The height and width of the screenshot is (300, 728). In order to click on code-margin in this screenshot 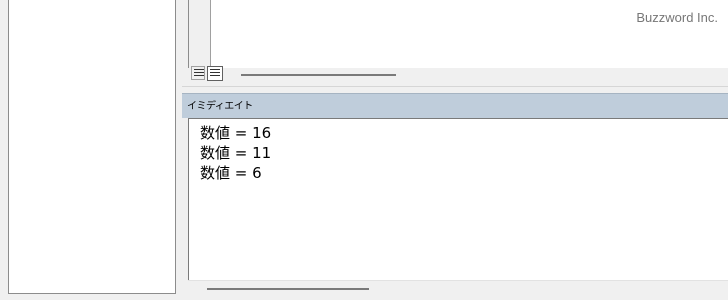, I will do `click(199, 34)`.